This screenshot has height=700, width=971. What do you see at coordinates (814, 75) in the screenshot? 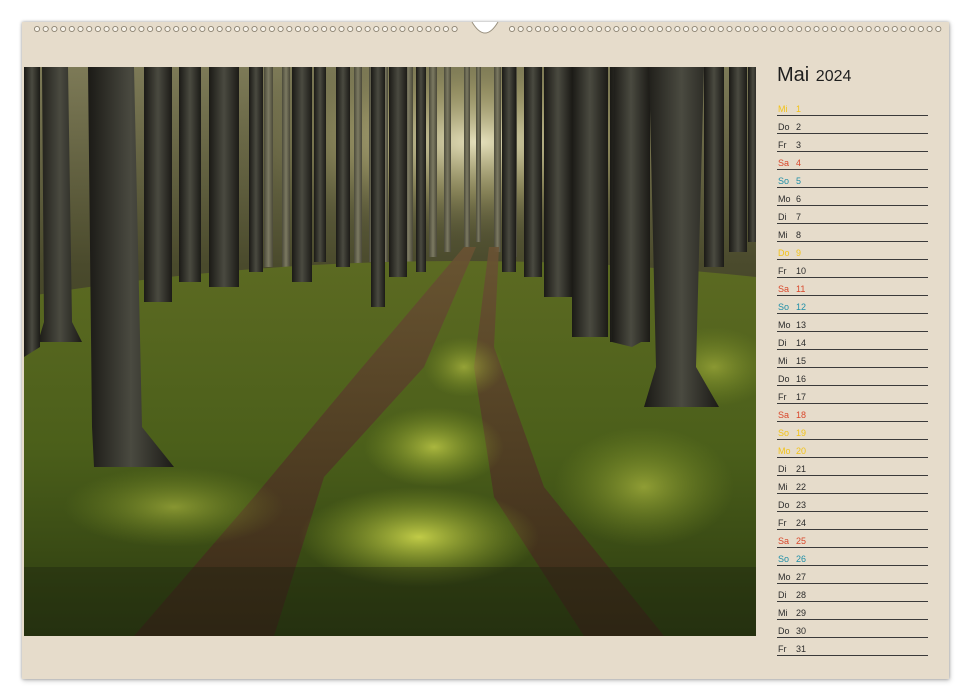
I see `month-title: Mai 2024` at bounding box center [814, 75].